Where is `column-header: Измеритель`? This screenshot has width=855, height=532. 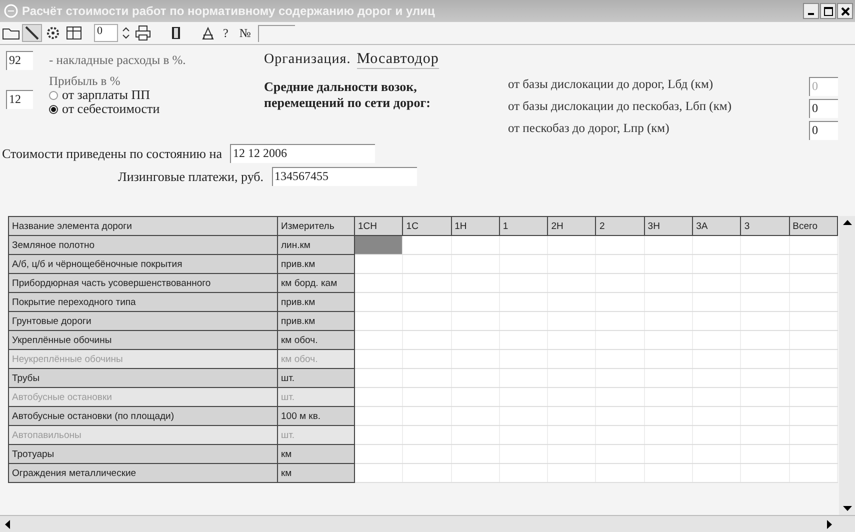
column-header: Измеритель is located at coordinates (316, 226).